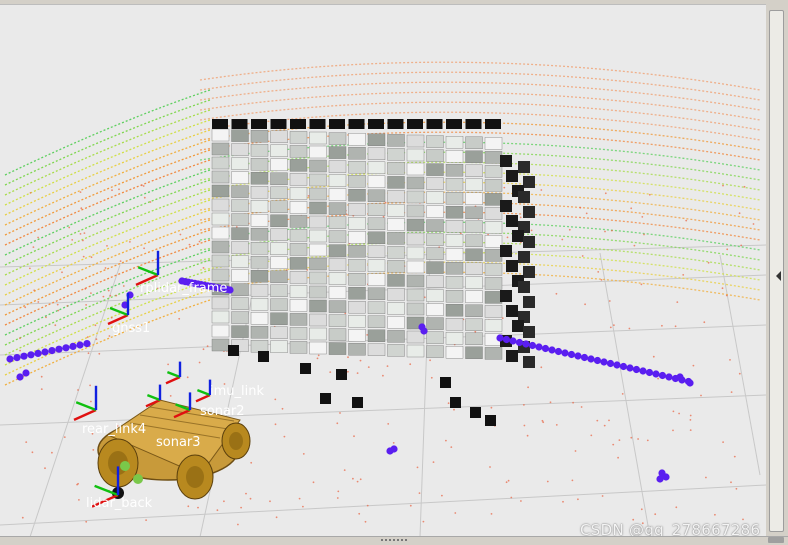  I want to click on frame-label-sonar2: sonar2, so click(222, 411).